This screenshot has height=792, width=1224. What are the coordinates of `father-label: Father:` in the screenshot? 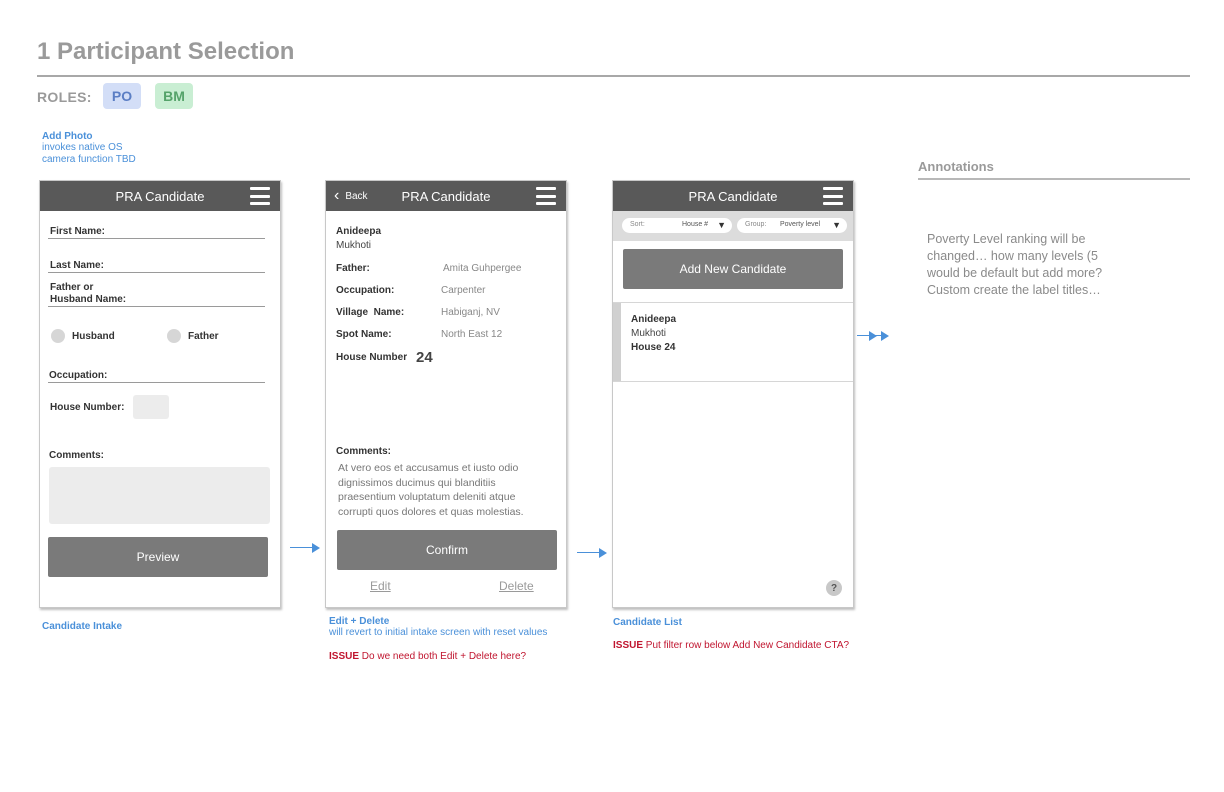 It's located at (353, 268).